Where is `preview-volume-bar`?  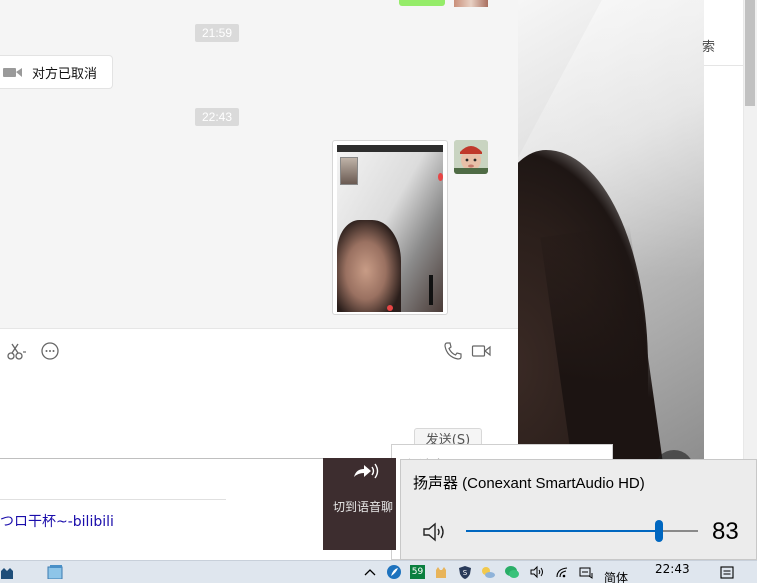 preview-volume-bar is located at coordinates (431, 290).